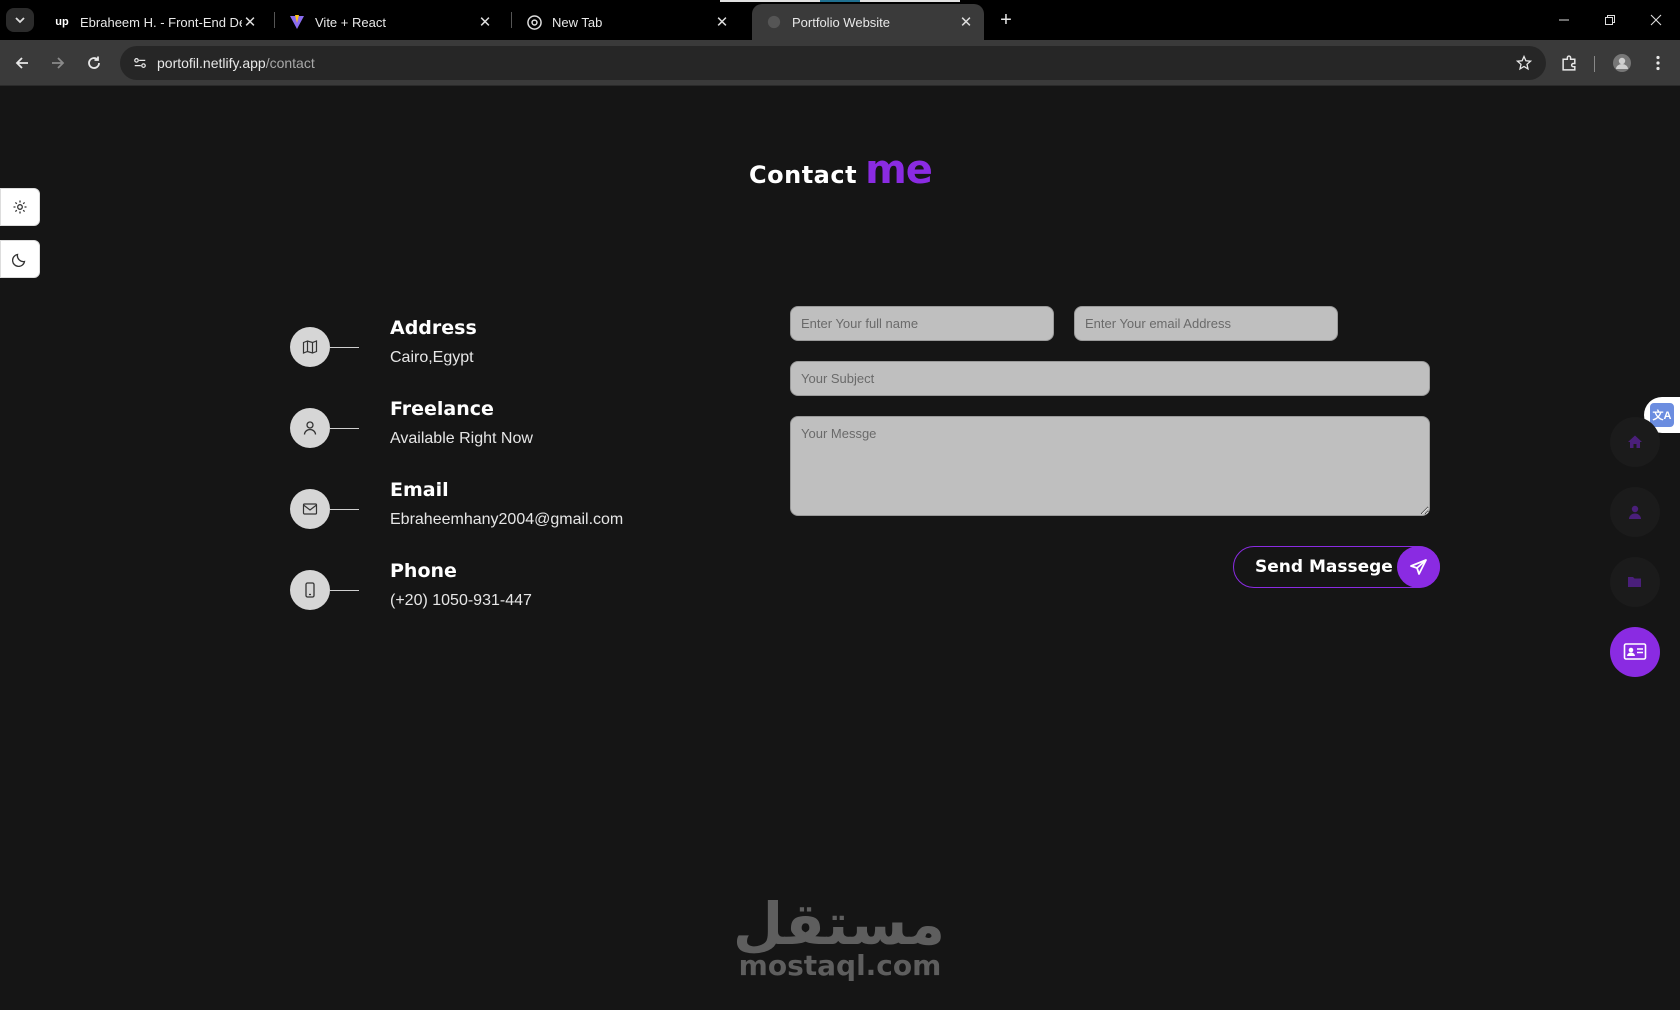 The height and width of the screenshot is (1010, 1680). I want to click on map-icon, so click(310, 347).